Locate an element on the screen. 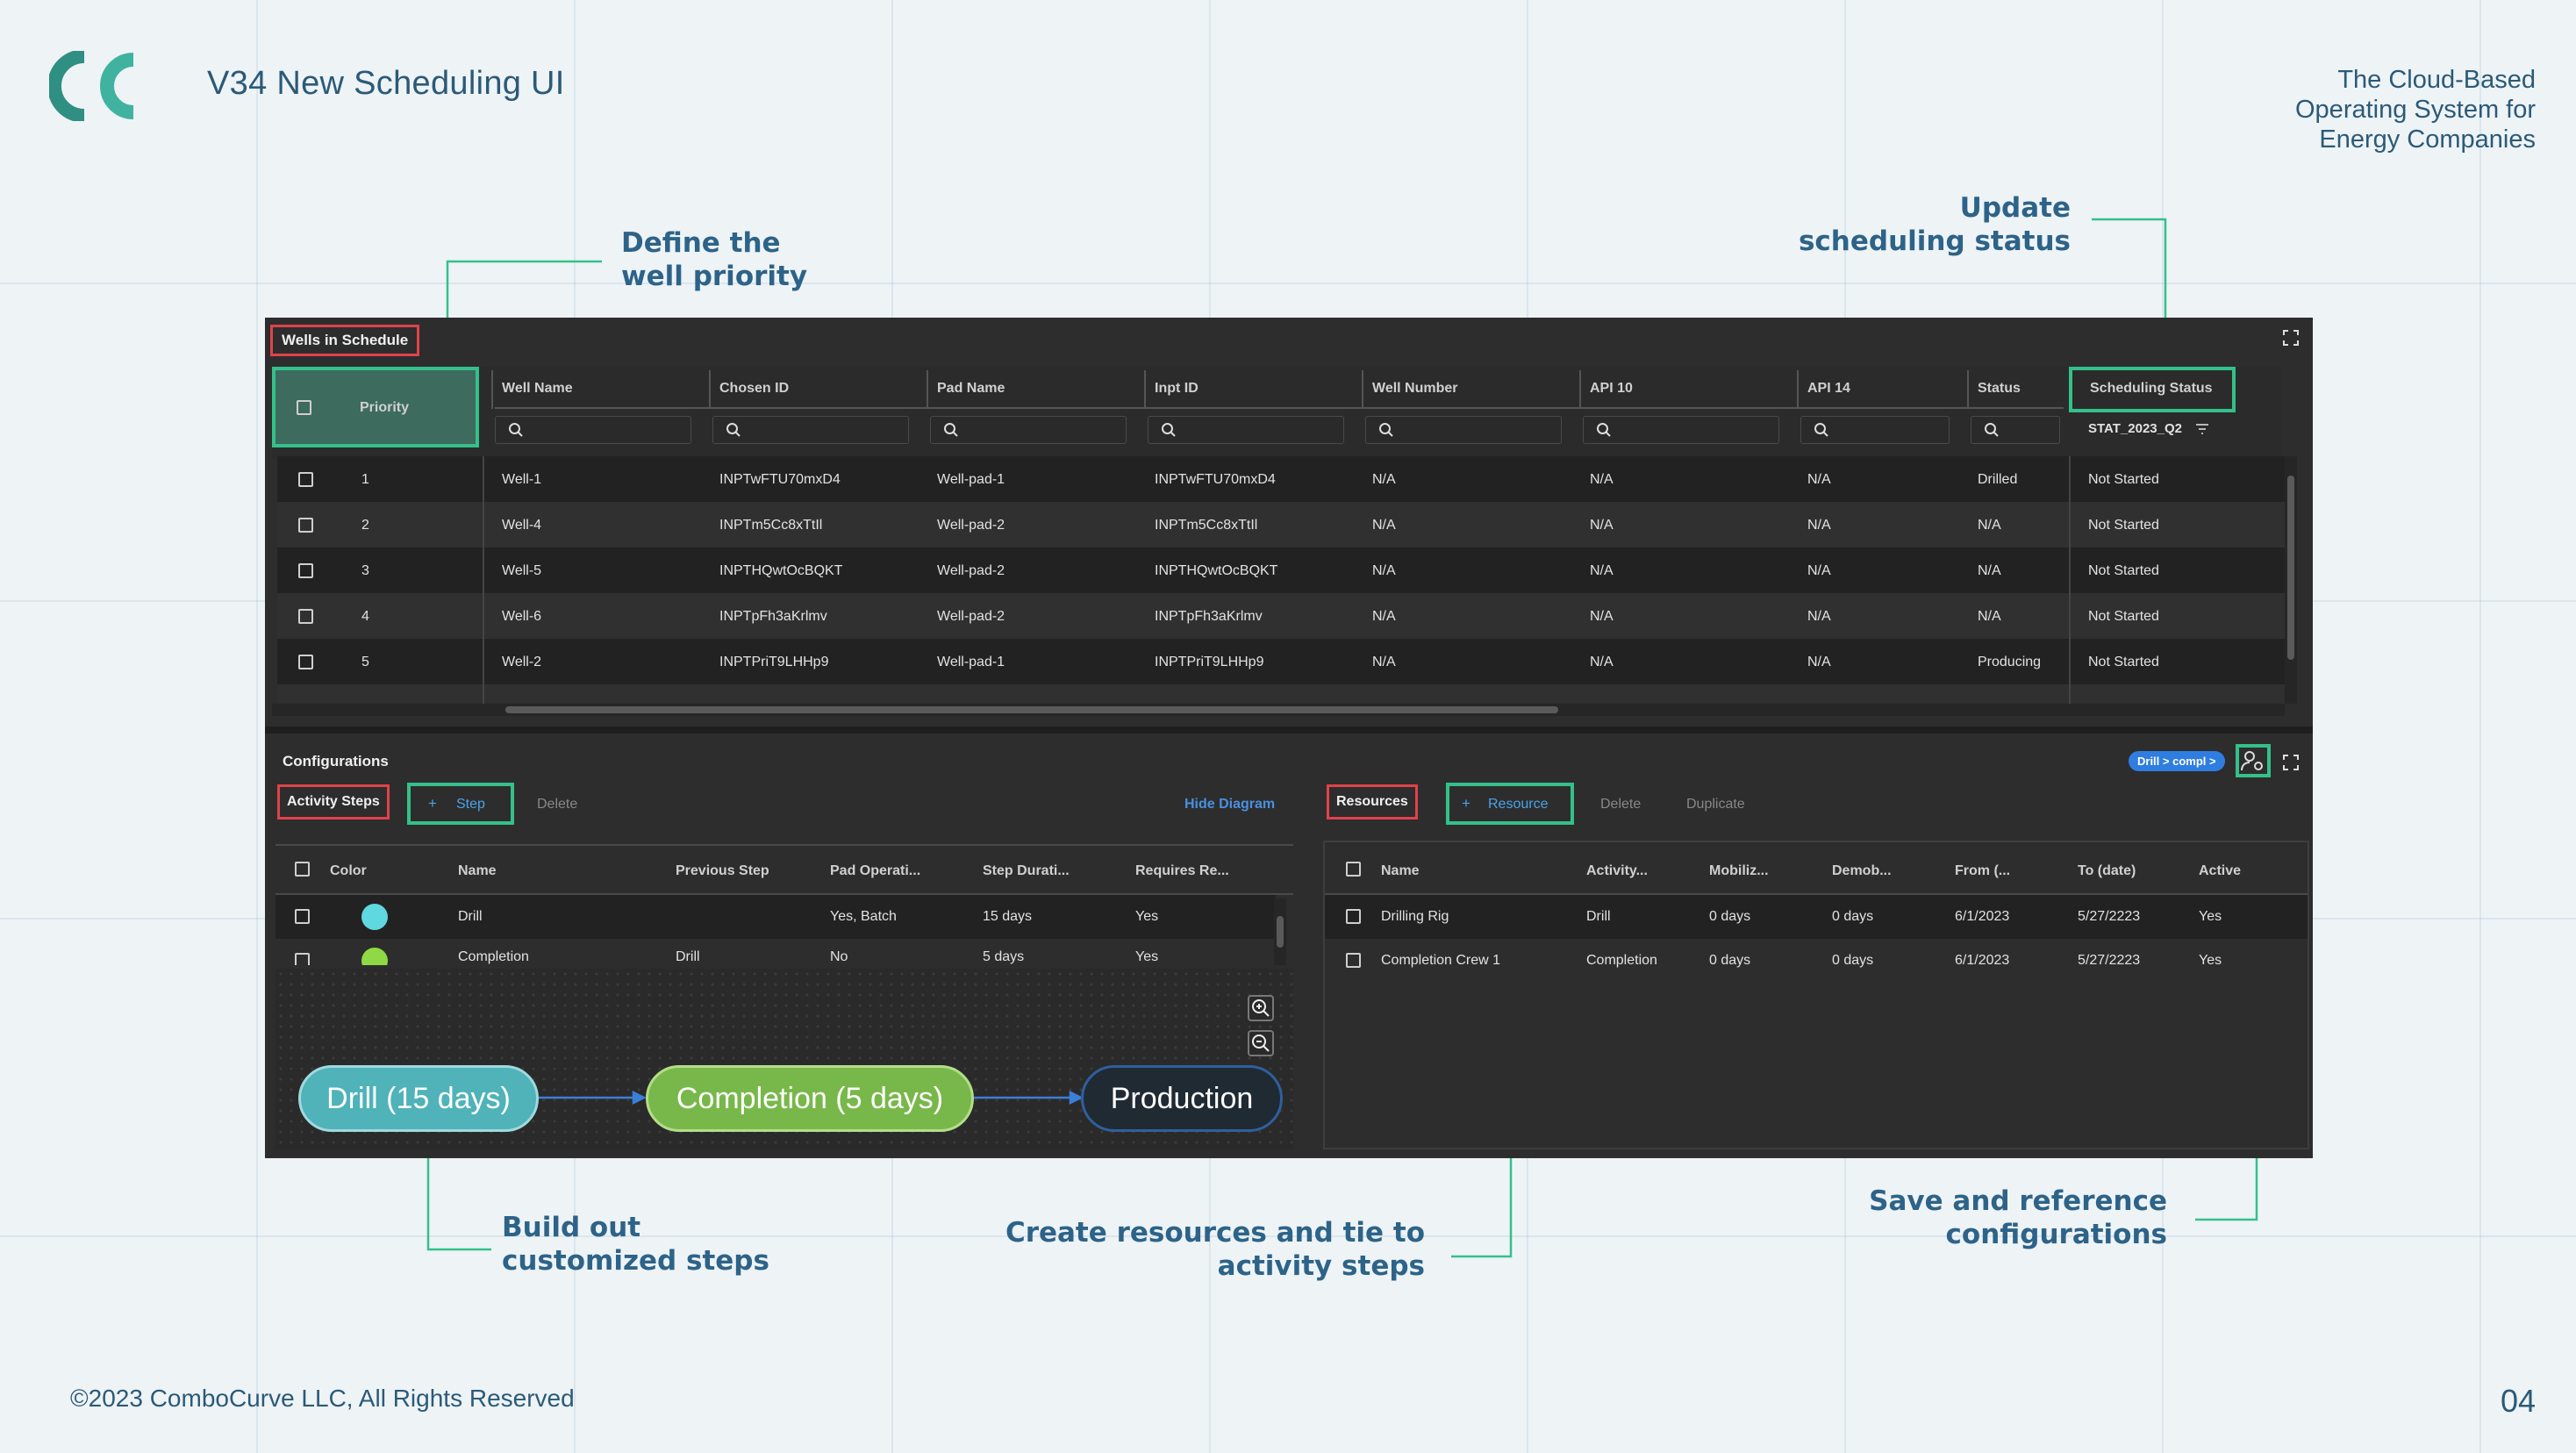 This screenshot has width=2576, height=1453. status-cell: Drilled is located at coordinates (1998, 480).